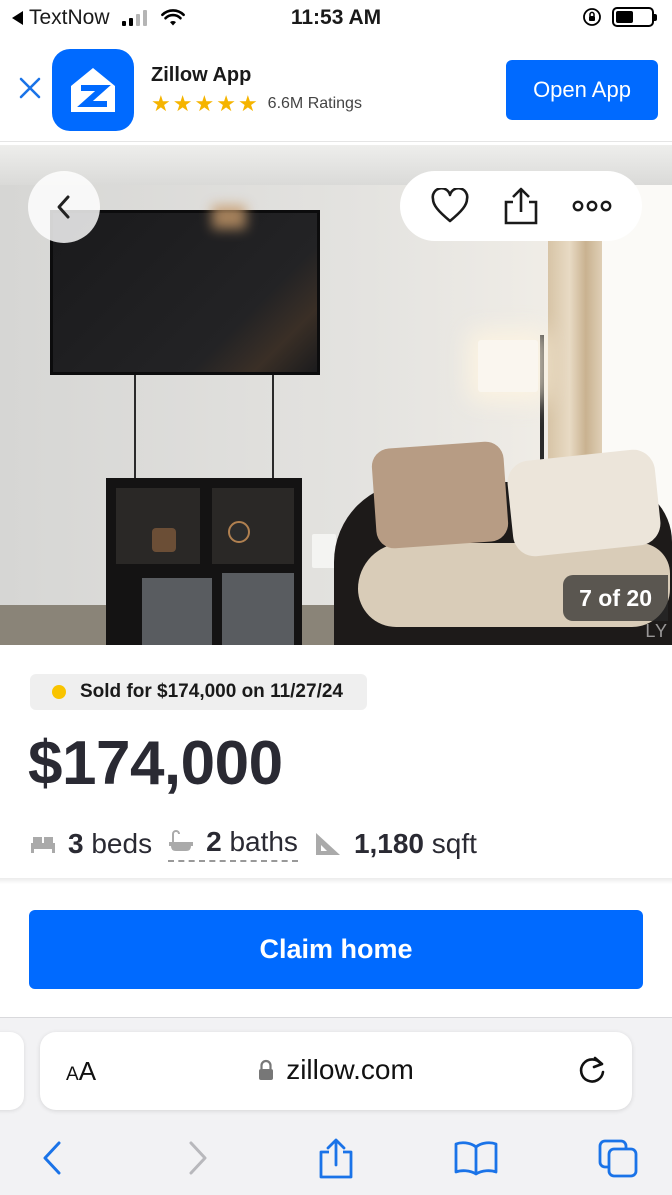 This screenshot has height=1195, width=672. What do you see at coordinates (389, 843) in the screenshot?
I see `sqft-count: 1,180` at bounding box center [389, 843].